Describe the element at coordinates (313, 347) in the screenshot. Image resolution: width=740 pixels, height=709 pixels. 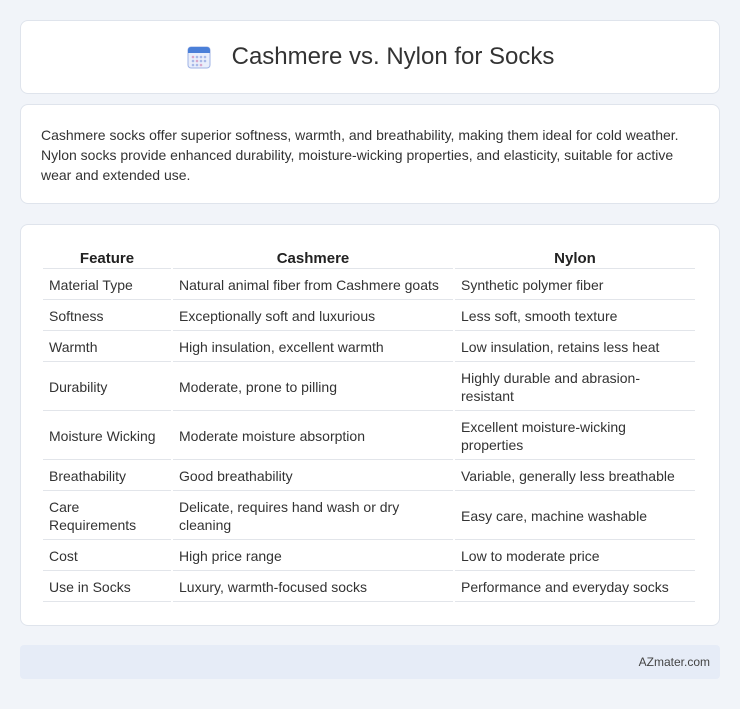
I see `table-cell-cashmere: High insulation, excellent warmth` at that location.